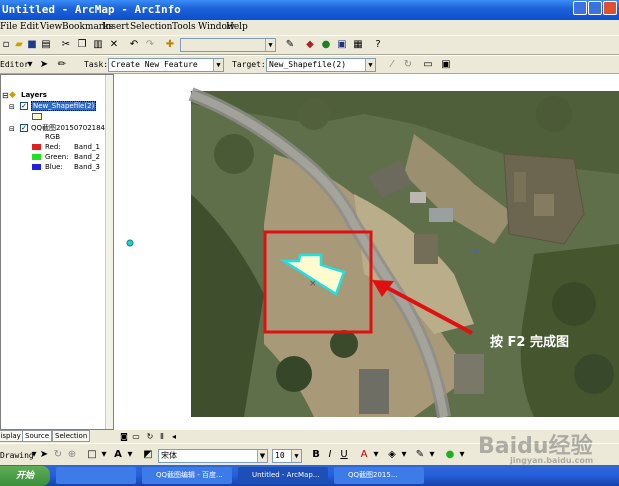 The image size is (619, 486). I want to click on font-name-select: 宋体 ▼, so click(213, 456).